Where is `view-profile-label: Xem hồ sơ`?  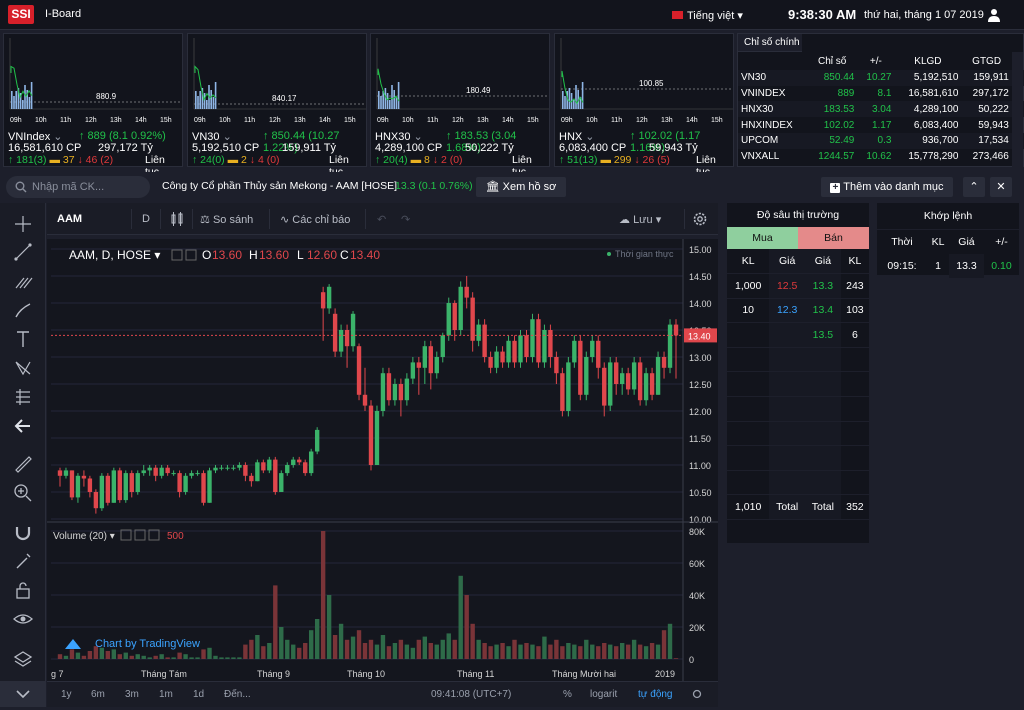
view-profile-label: Xem hồ sơ is located at coordinates (529, 187).